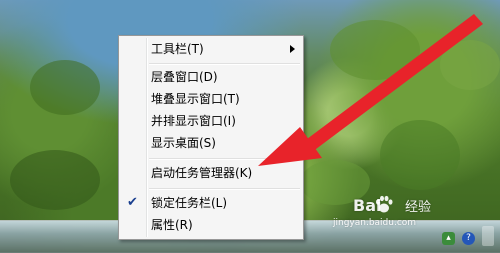 The width and height of the screenshot is (500, 253). Describe the element at coordinates (211, 49) in the screenshot. I see `menu-item-toolbars: 工具栏(T)` at that location.